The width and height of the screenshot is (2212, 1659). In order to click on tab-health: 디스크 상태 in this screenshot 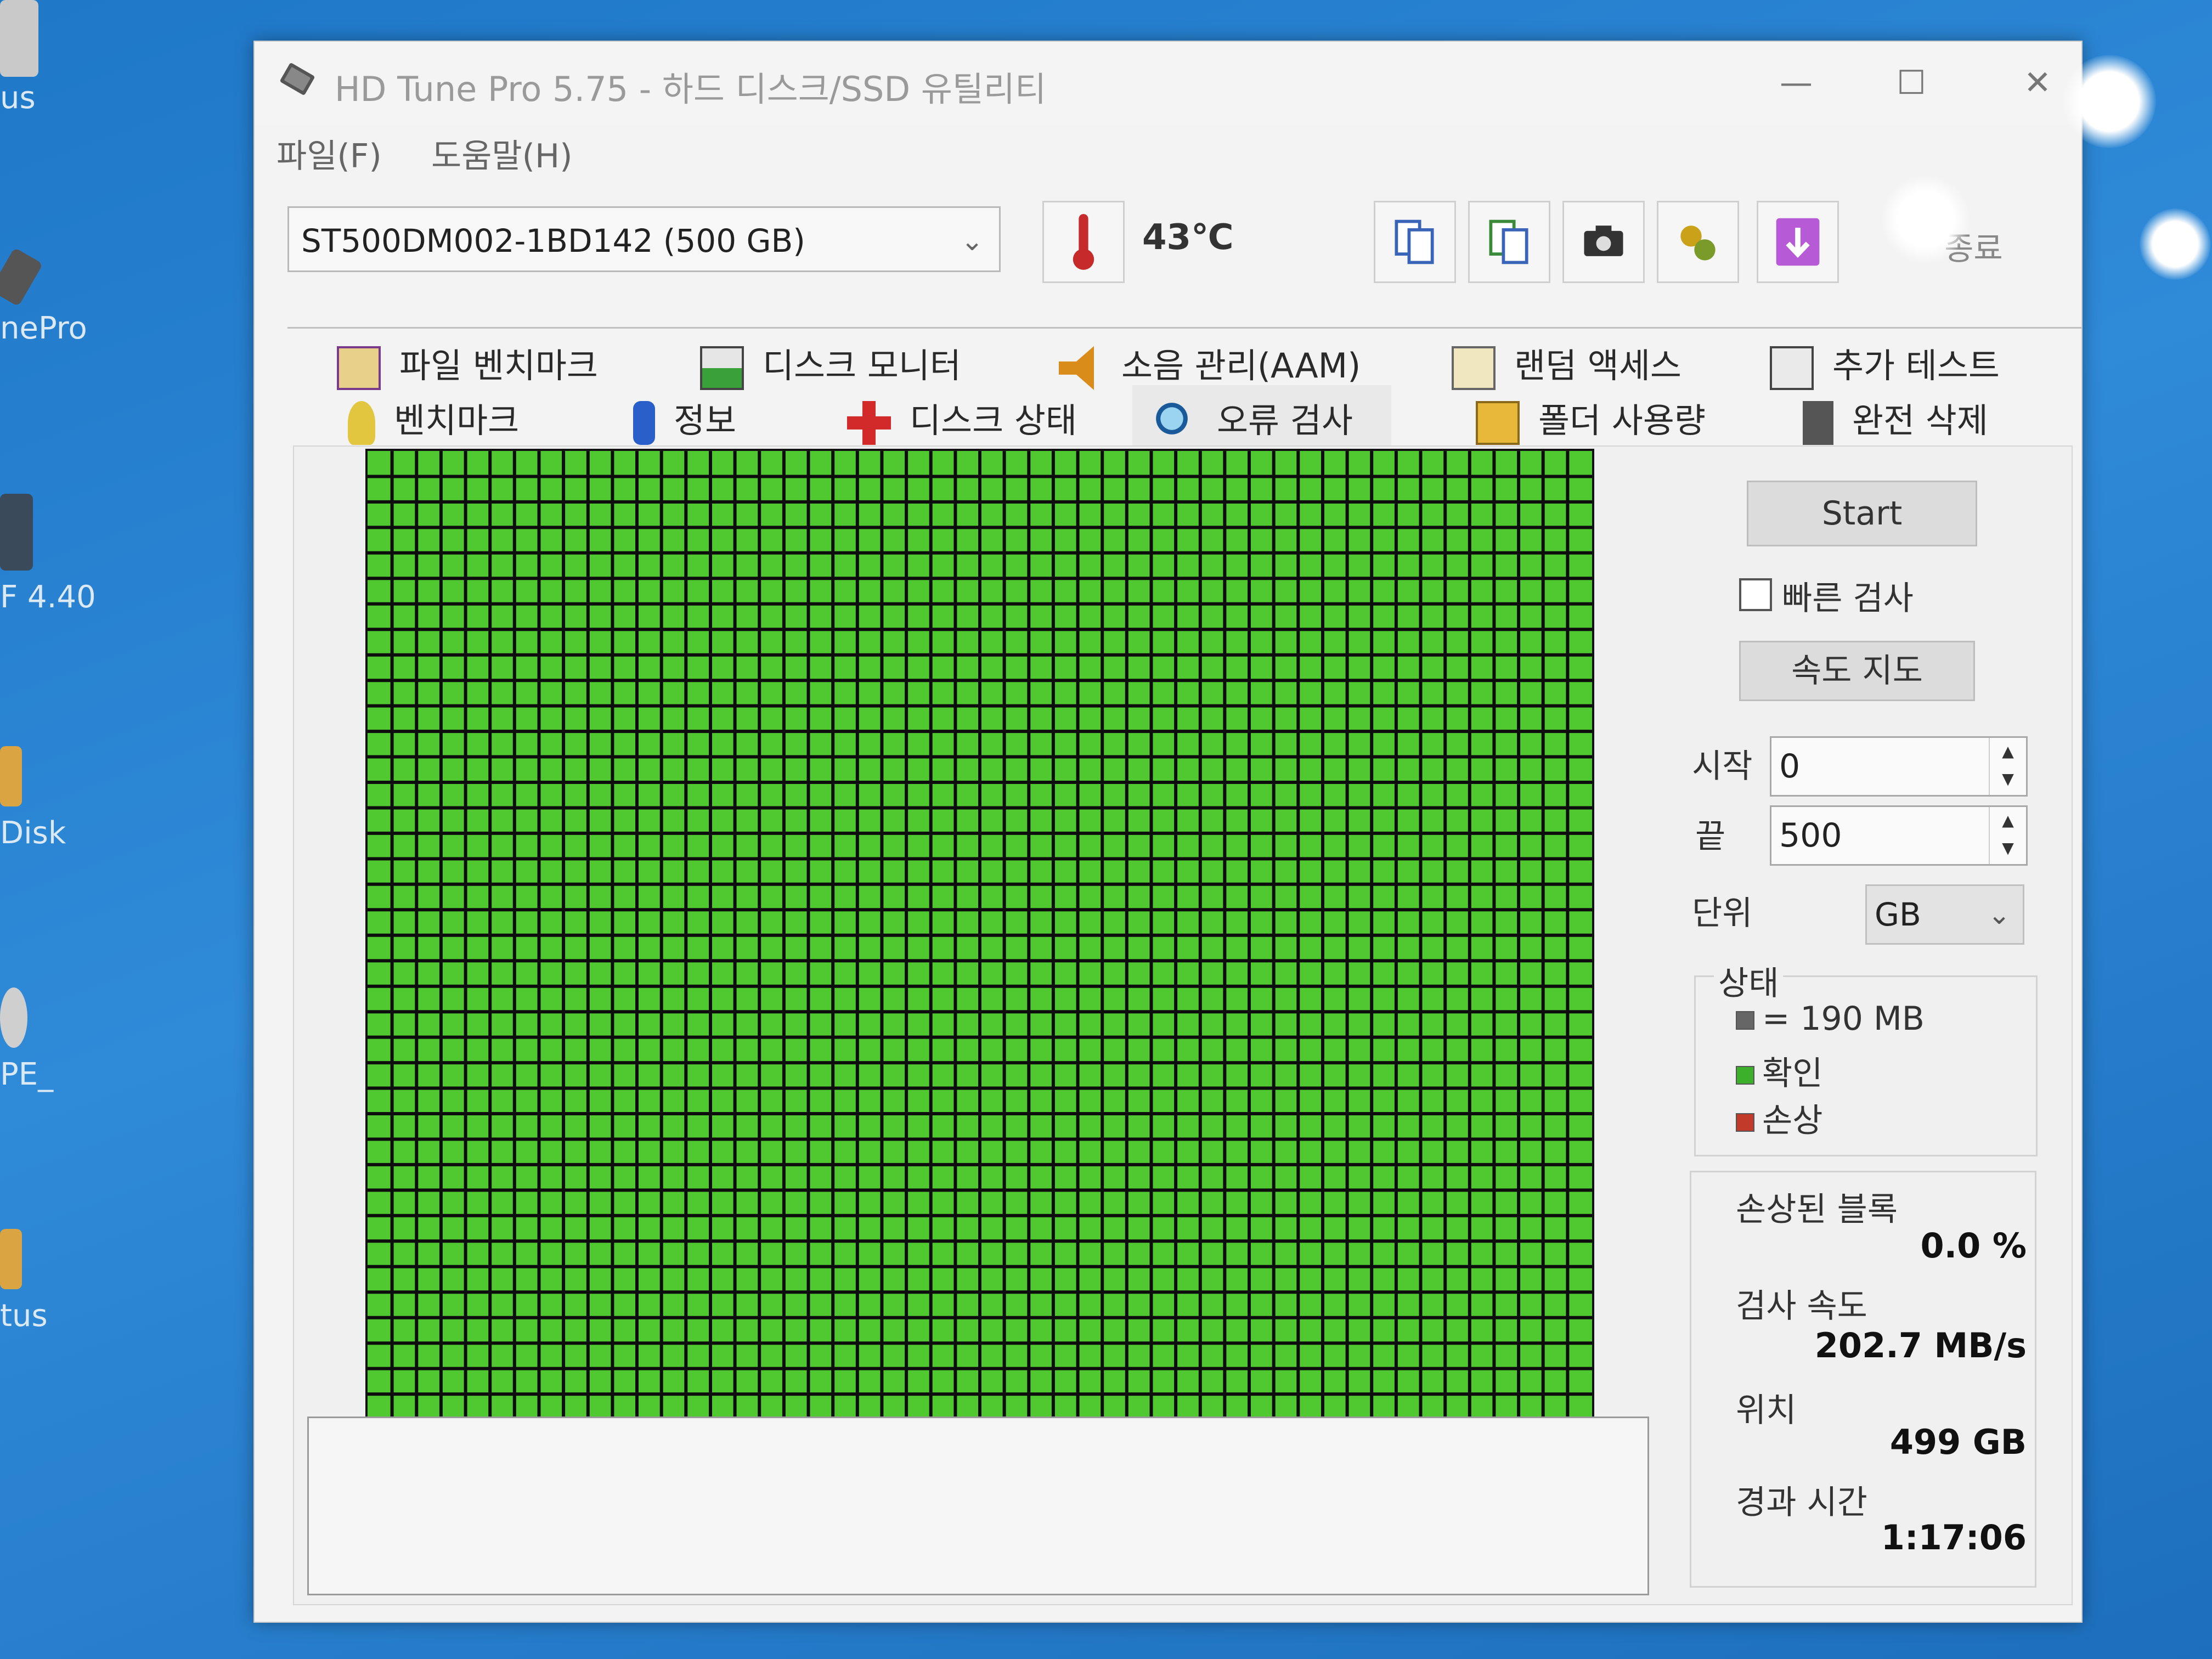, I will do `click(962, 419)`.